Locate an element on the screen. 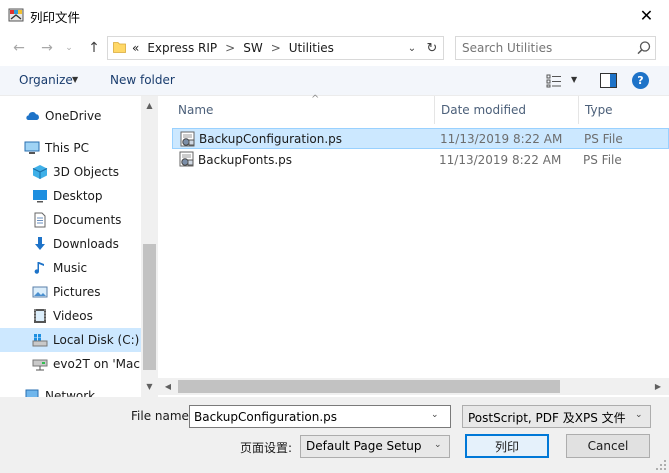  sidebar-item-pictures: Pictures is located at coordinates (70, 292).